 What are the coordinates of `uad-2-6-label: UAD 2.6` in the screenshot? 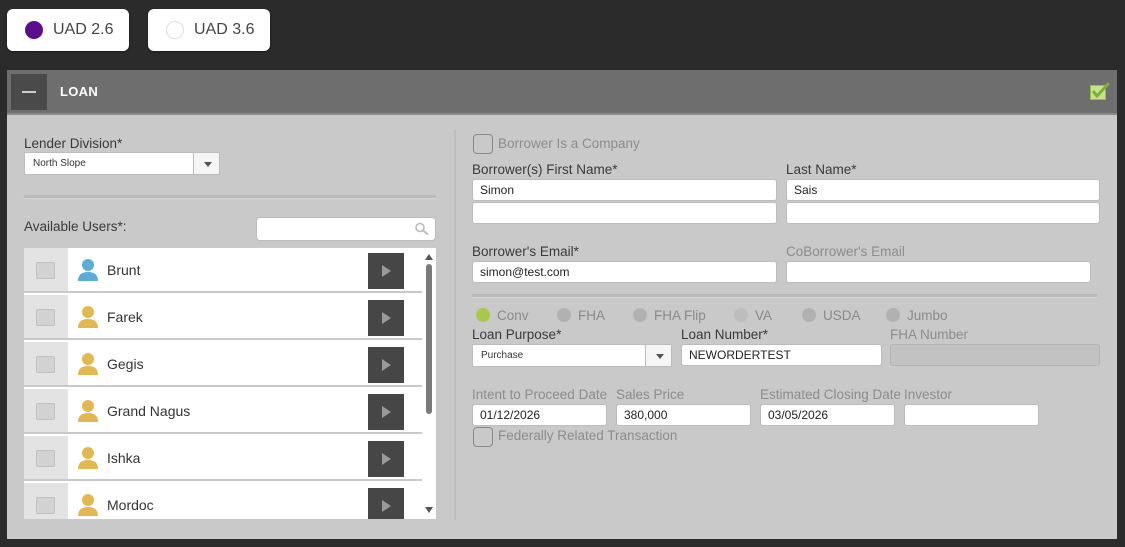 It's located at (83, 29).